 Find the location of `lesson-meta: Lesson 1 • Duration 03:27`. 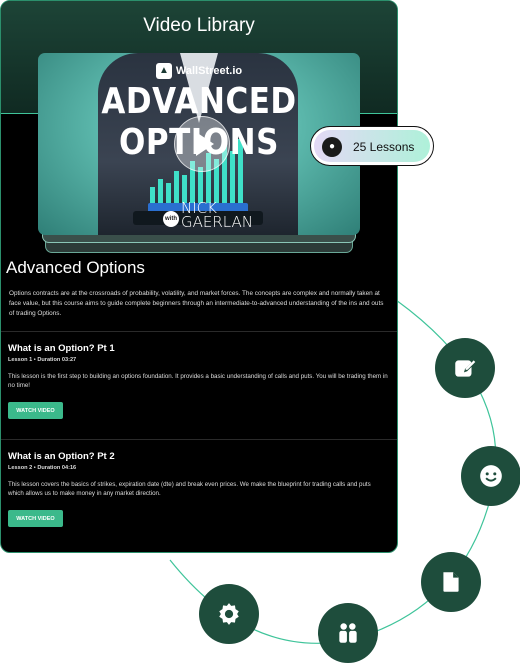

lesson-meta: Lesson 1 • Duration 03:27 is located at coordinates (42, 360).